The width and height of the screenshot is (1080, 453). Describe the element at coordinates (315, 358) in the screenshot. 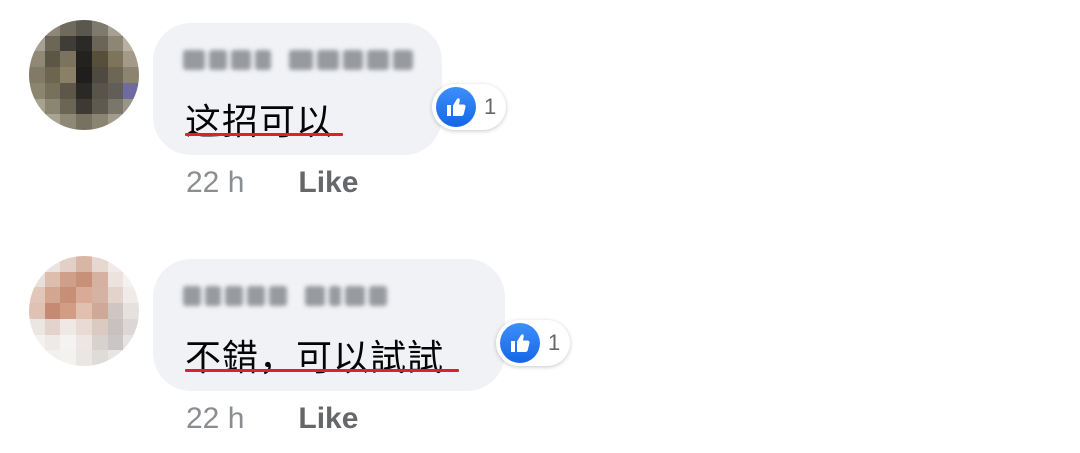

I see `comment-text: 不錯，可以試試` at that location.